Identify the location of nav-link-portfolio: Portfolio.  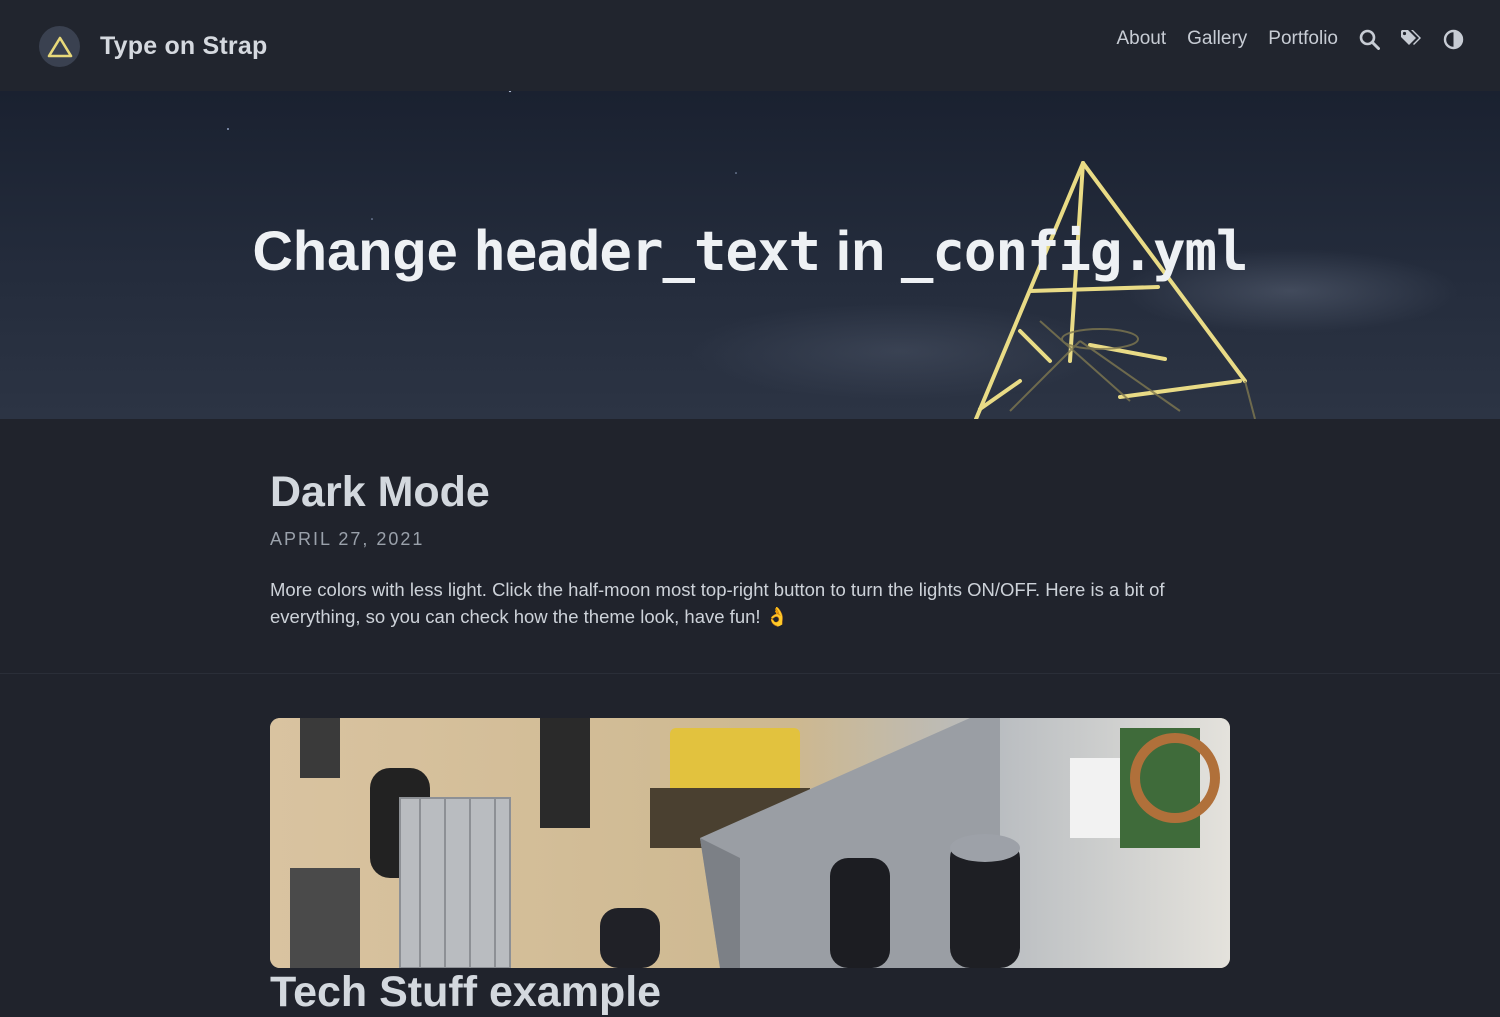
(1303, 39).